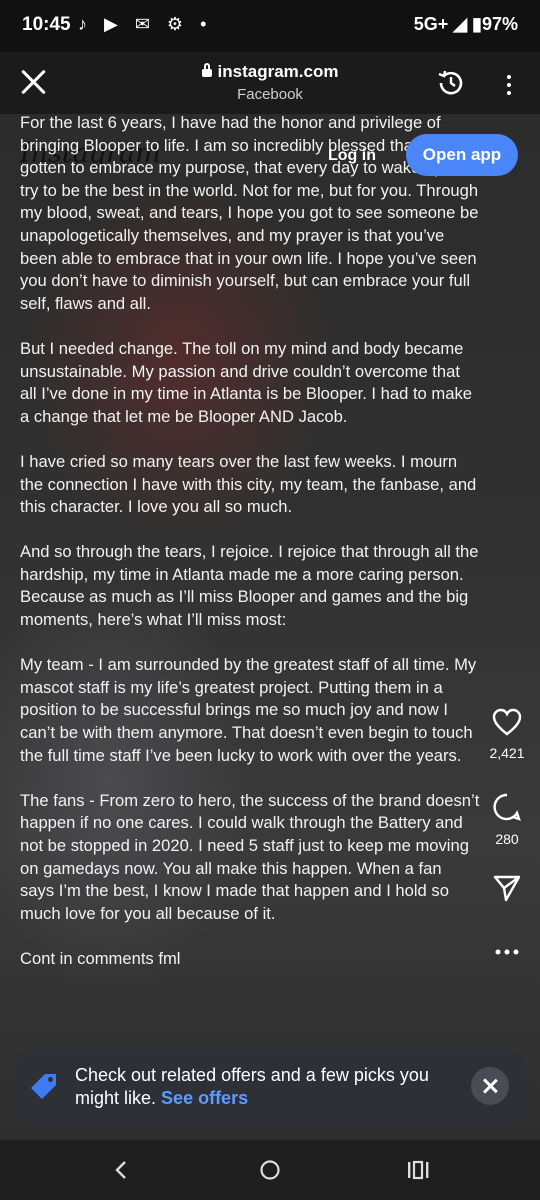  What do you see at coordinates (145, 24) in the screenshot?
I see `notification-icons: ♪ ▶ ✉ ⚙ •` at bounding box center [145, 24].